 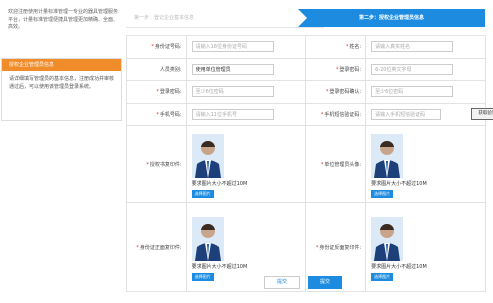 I want to click on id-front-upload: 要求图片大小不超过10M 选择图片, so click(x=248, y=247).